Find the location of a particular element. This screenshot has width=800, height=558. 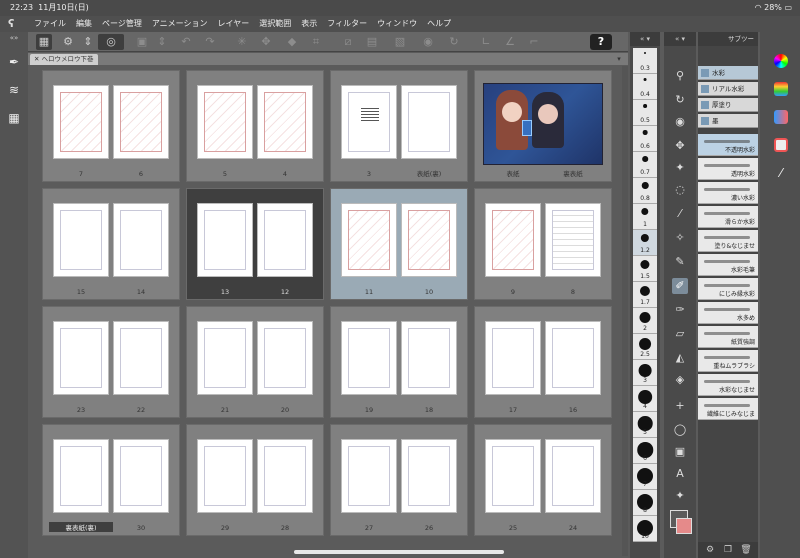

spread-21-20: 21 20 is located at coordinates (255, 362).